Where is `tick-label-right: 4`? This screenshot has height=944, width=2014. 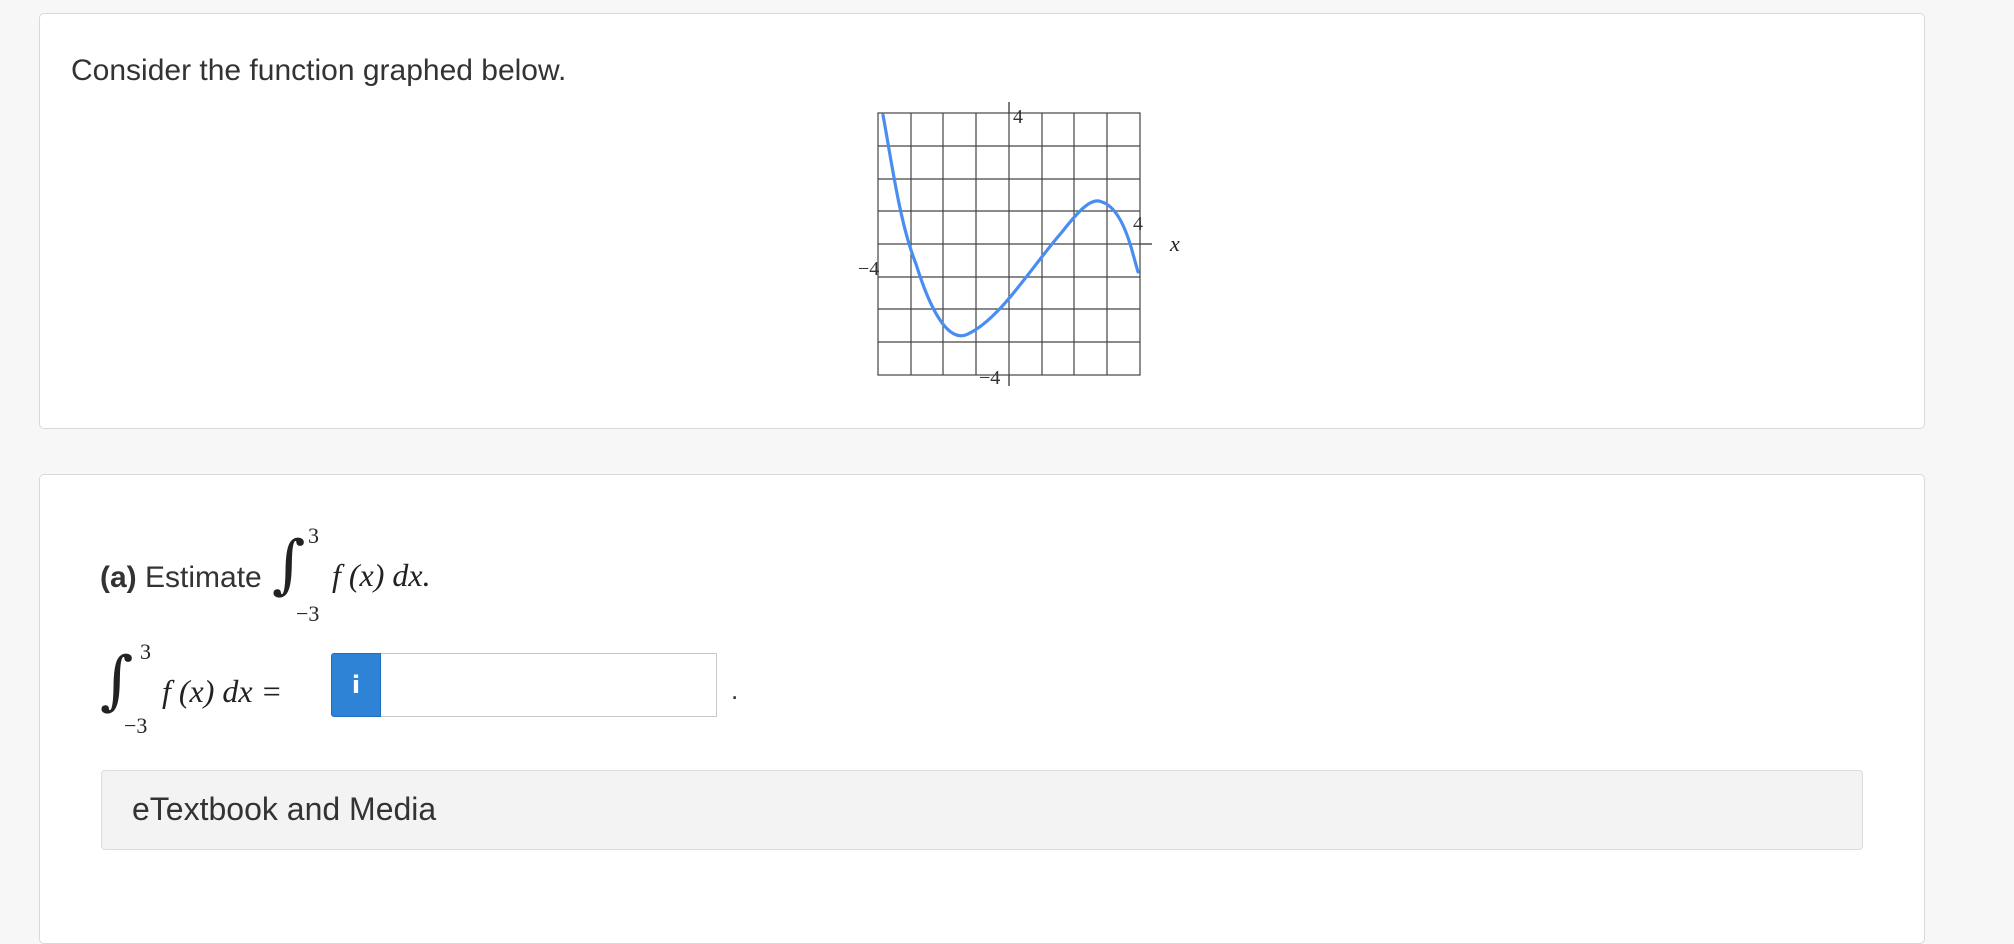
tick-label-right: 4 is located at coordinates (1138, 224).